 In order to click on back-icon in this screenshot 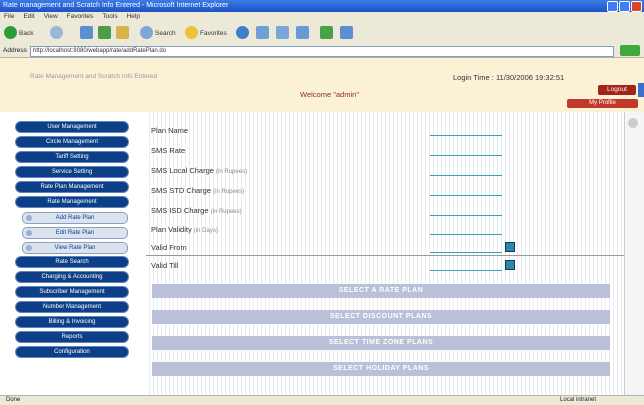, I will do `click(10, 32)`.